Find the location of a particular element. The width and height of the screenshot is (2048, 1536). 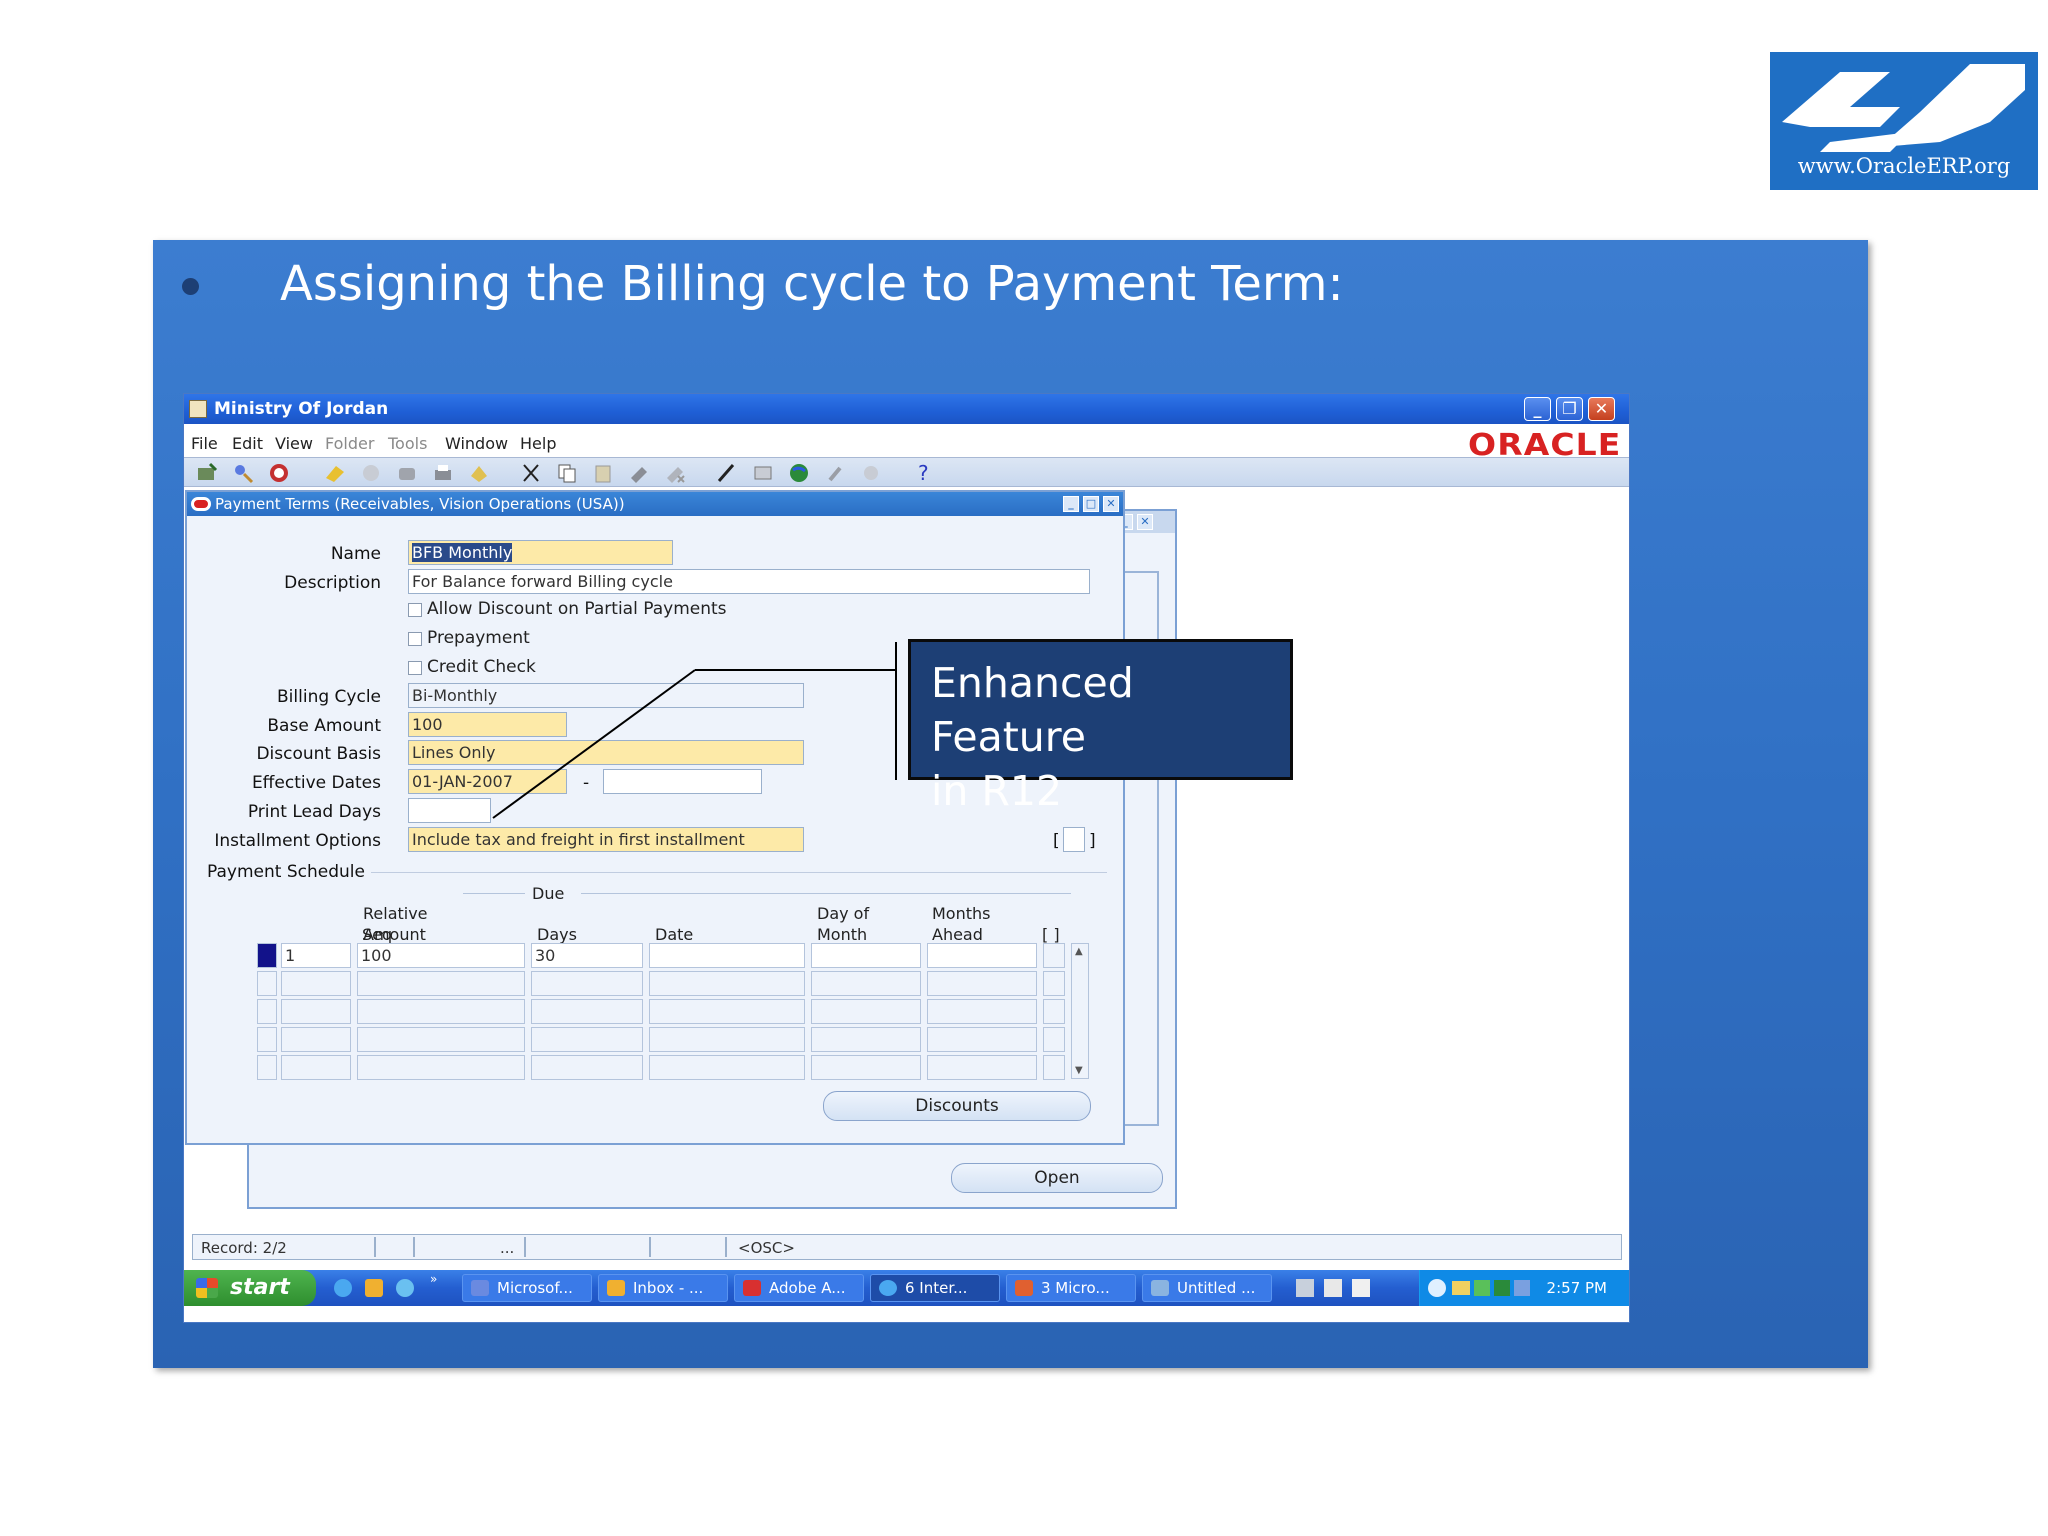

callout-line-2: in R12 is located at coordinates (997, 791).